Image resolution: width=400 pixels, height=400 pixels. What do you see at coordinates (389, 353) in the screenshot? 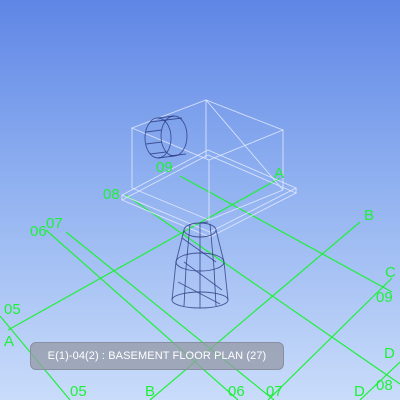
I see `grid-label-D-right: D` at bounding box center [389, 353].